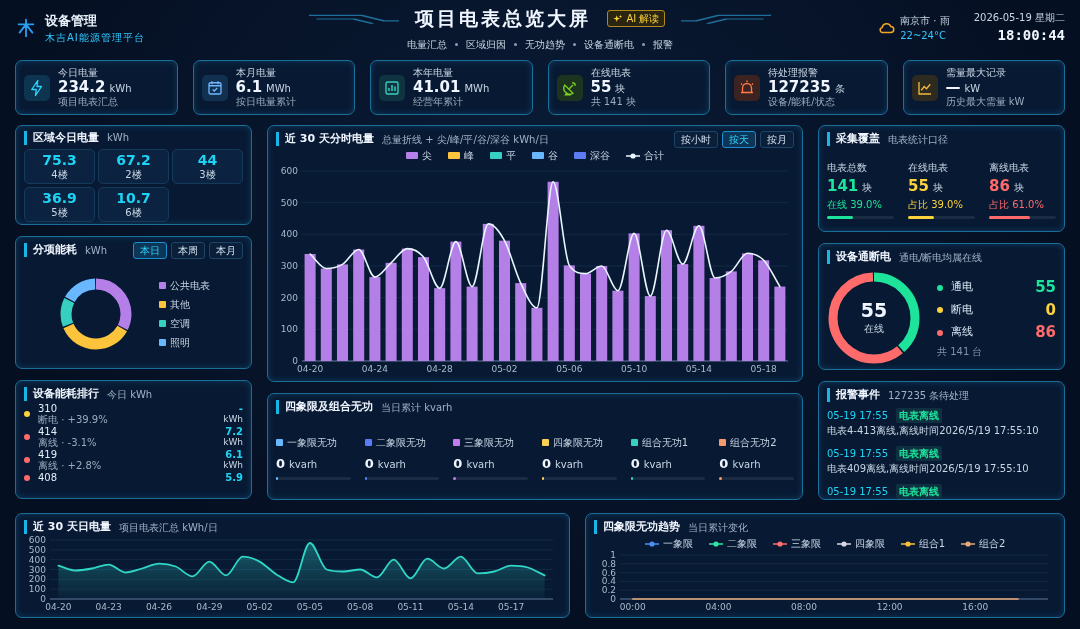 The image size is (1080, 629). Describe the element at coordinates (256, 73) in the screenshot. I see `kpi-label: 本月电量` at that location.